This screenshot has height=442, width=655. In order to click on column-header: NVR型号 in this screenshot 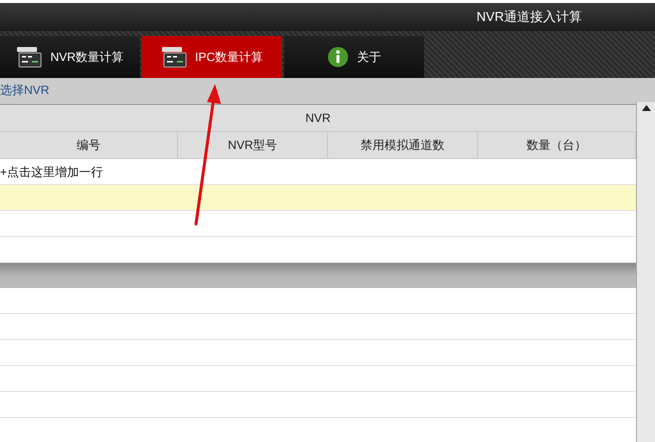, I will do `click(253, 145)`.